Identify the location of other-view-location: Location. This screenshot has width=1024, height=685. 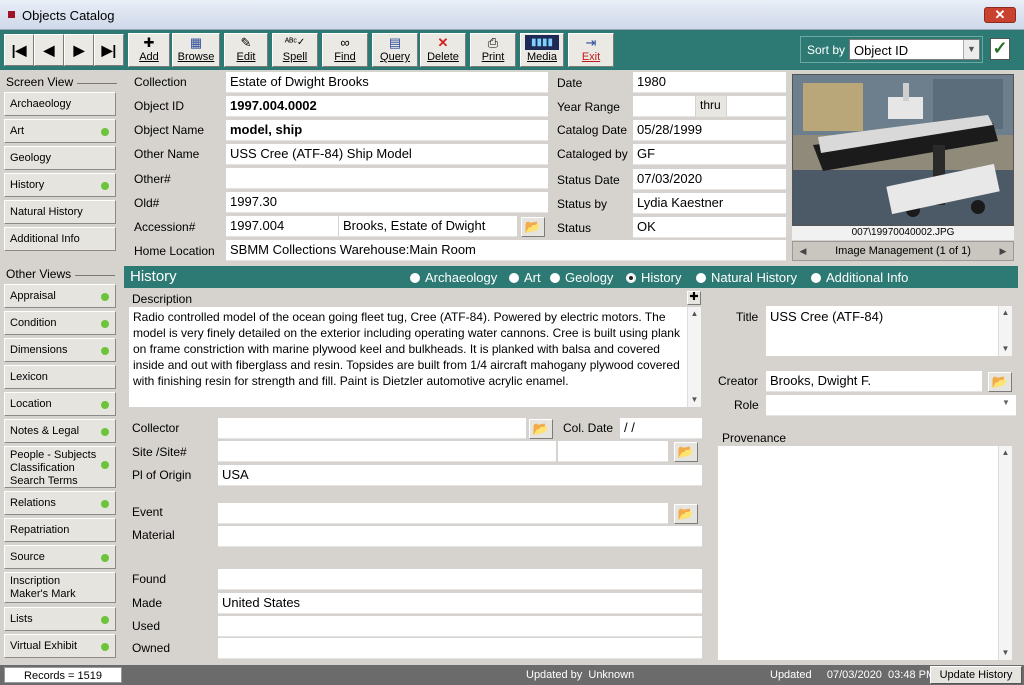
(60, 404).